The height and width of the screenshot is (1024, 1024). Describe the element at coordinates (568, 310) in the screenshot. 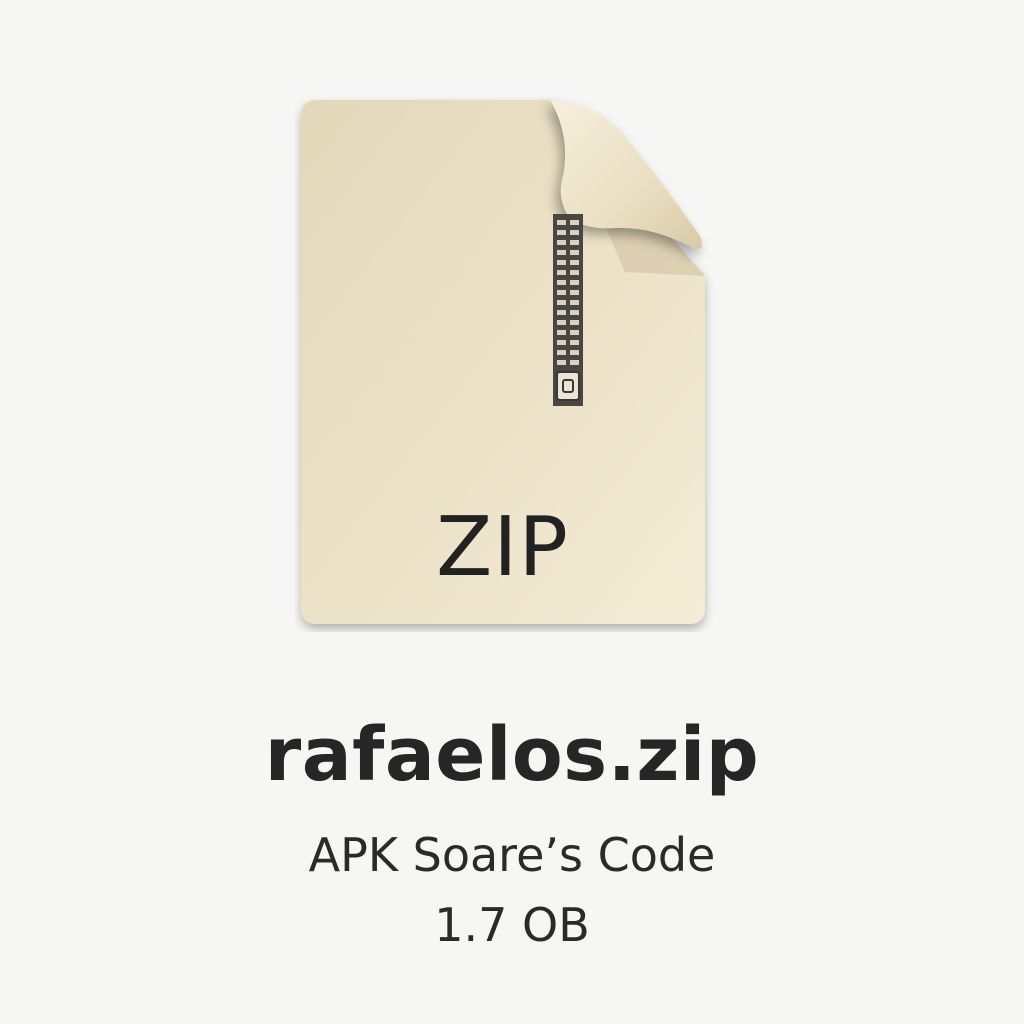

I see `zipper-strip` at that location.